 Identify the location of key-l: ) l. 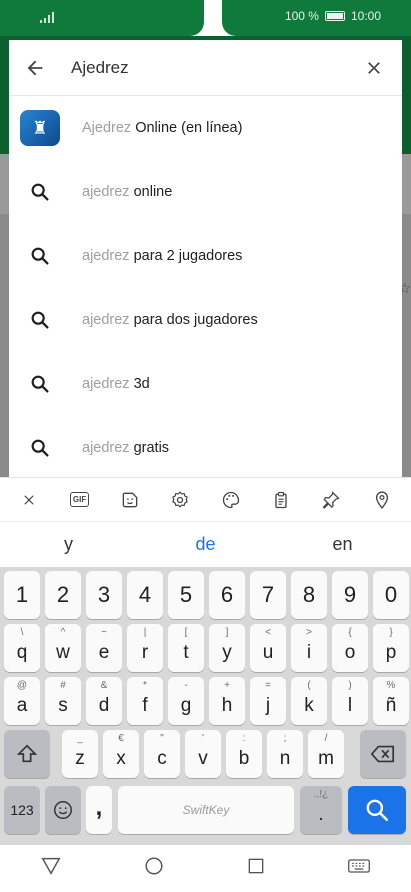
(350, 701).